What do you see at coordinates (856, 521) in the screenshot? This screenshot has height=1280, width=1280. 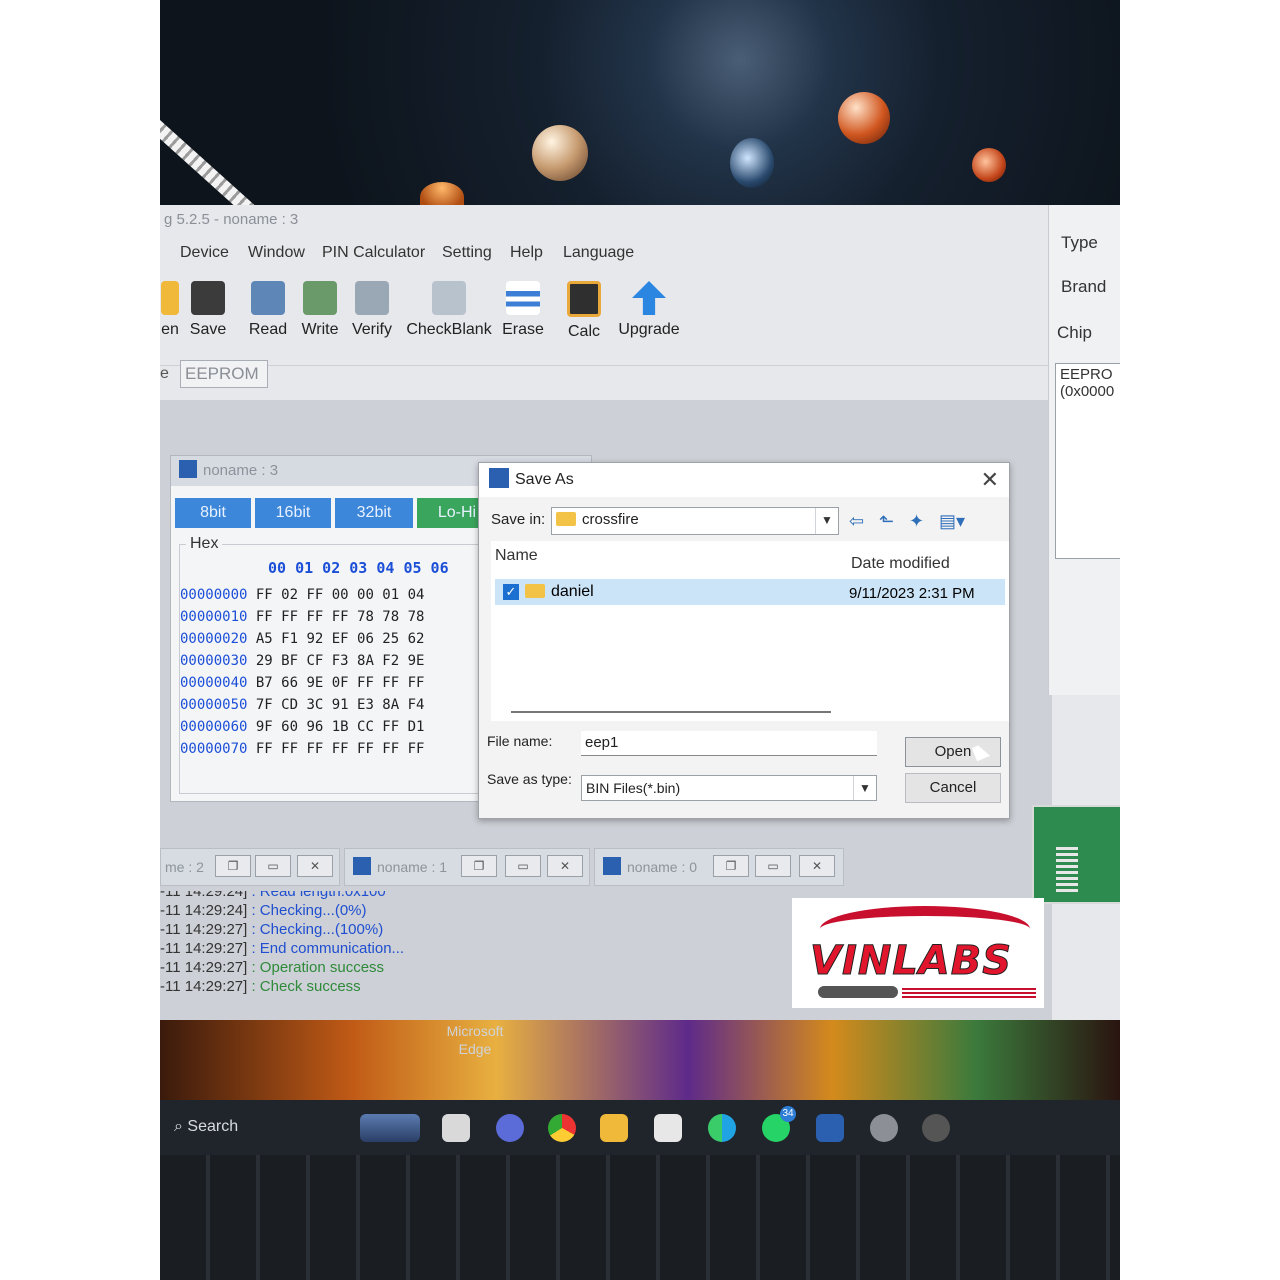 I see `back-arrow-icon: ⇦` at bounding box center [856, 521].